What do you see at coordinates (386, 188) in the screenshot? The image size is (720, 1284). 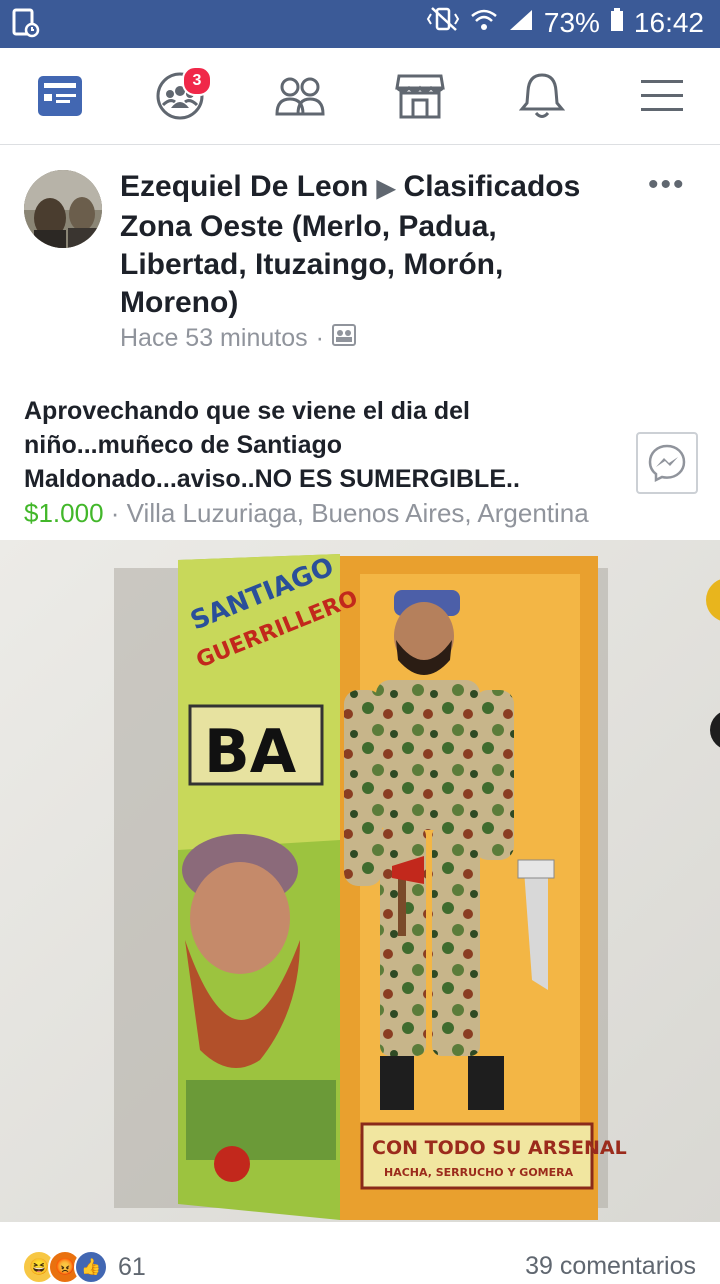 I see `arrow-icon: ▶` at bounding box center [386, 188].